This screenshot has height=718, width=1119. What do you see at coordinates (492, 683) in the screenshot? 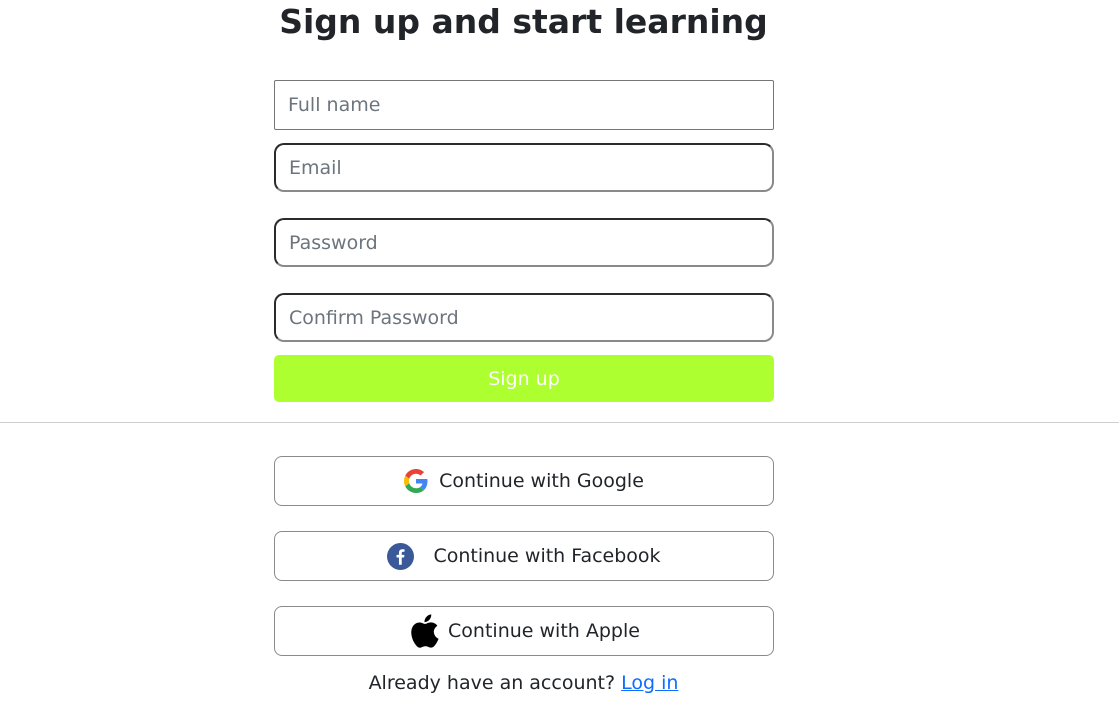
I see `login-prompt-text: Already have an account?` at bounding box center [492, 683].